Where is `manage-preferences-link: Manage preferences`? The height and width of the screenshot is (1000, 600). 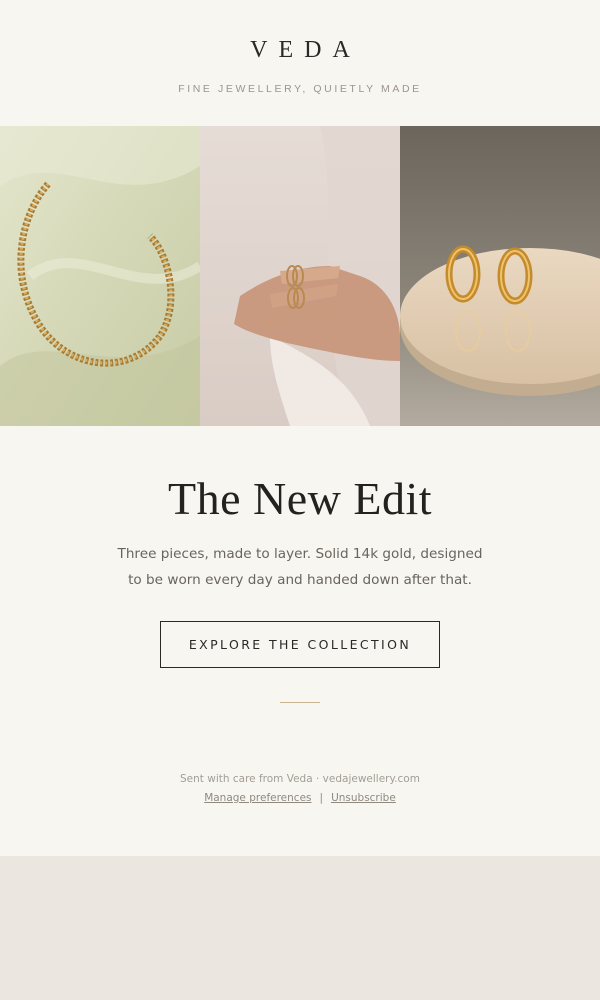
manage-preferences-link: Manage preferences is located at coordinates (257, 798).